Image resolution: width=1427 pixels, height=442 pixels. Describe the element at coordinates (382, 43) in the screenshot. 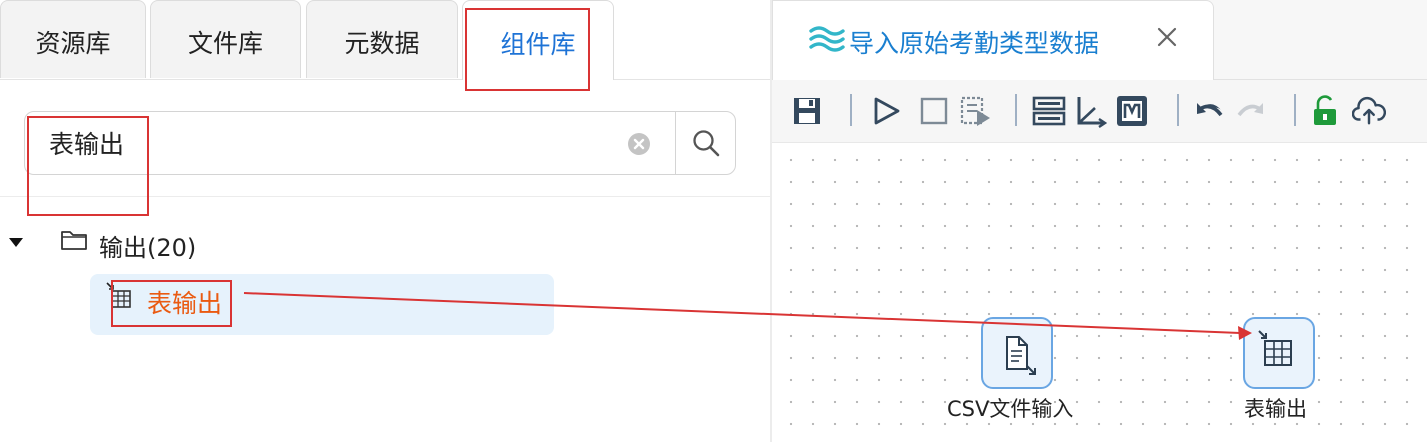

I see `tab-label: 元数据` at that location.